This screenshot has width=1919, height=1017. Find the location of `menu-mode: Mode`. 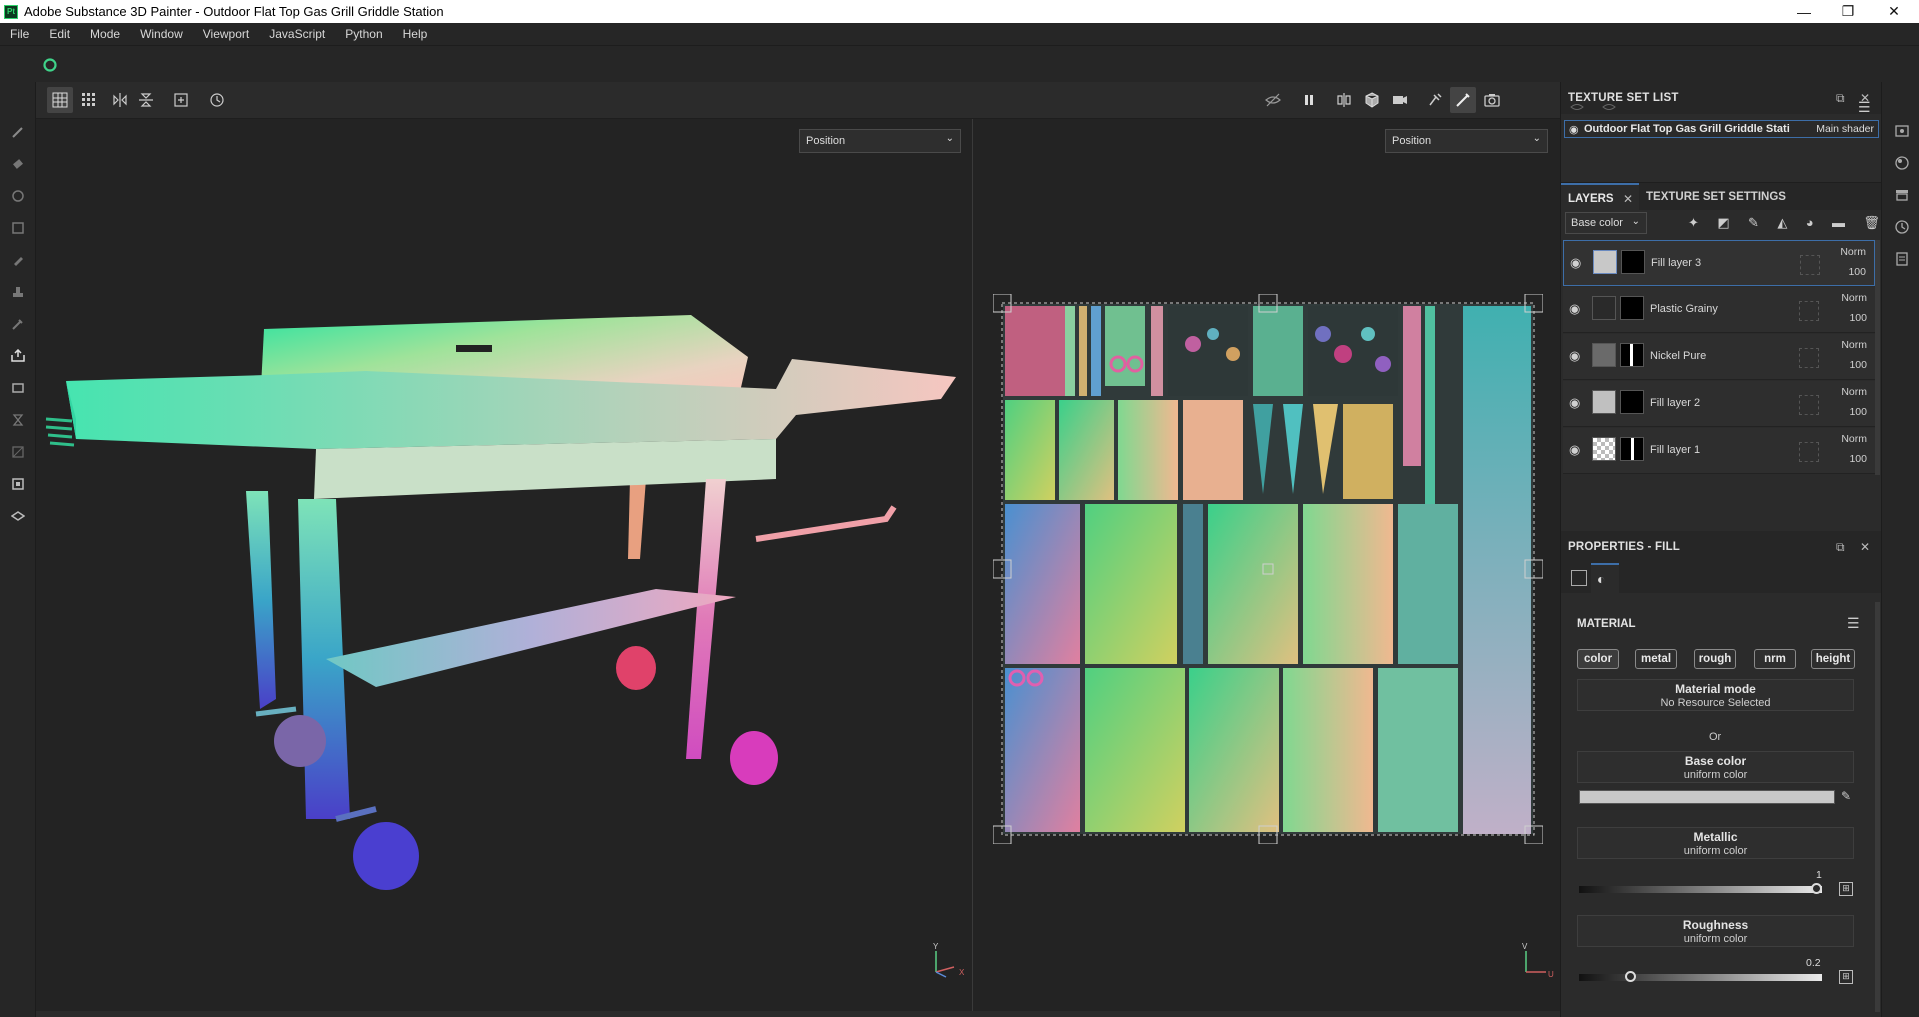

menu-mode: Mode is located at coordinates (105, 34).